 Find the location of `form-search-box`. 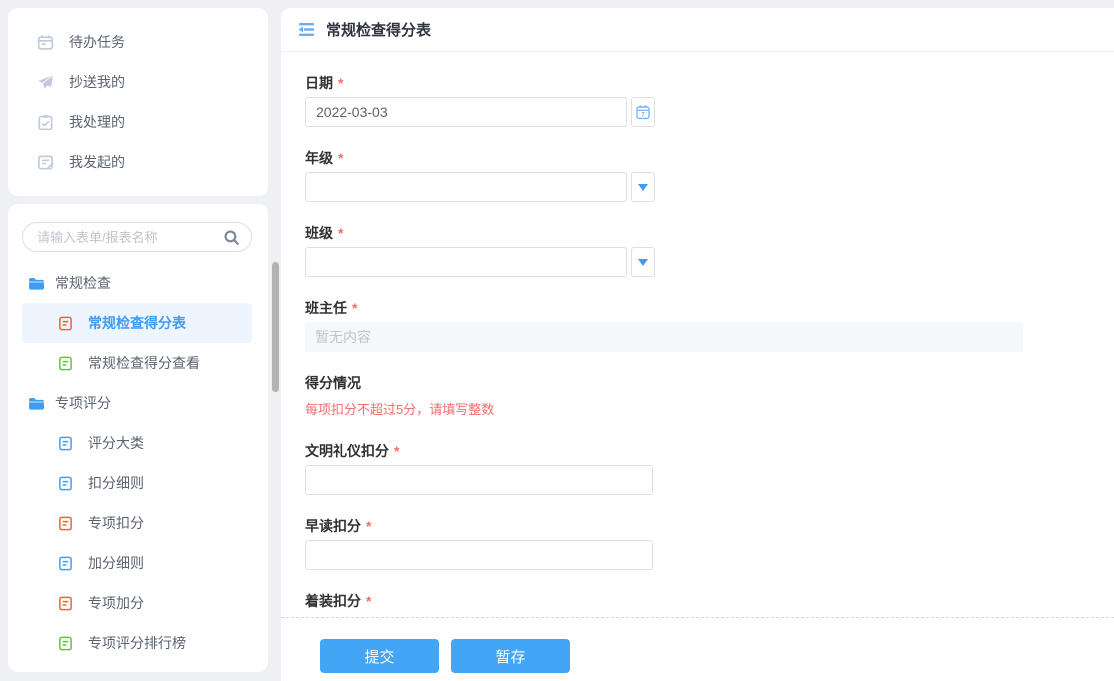

form-search-box is located at coordinates (137, 237).